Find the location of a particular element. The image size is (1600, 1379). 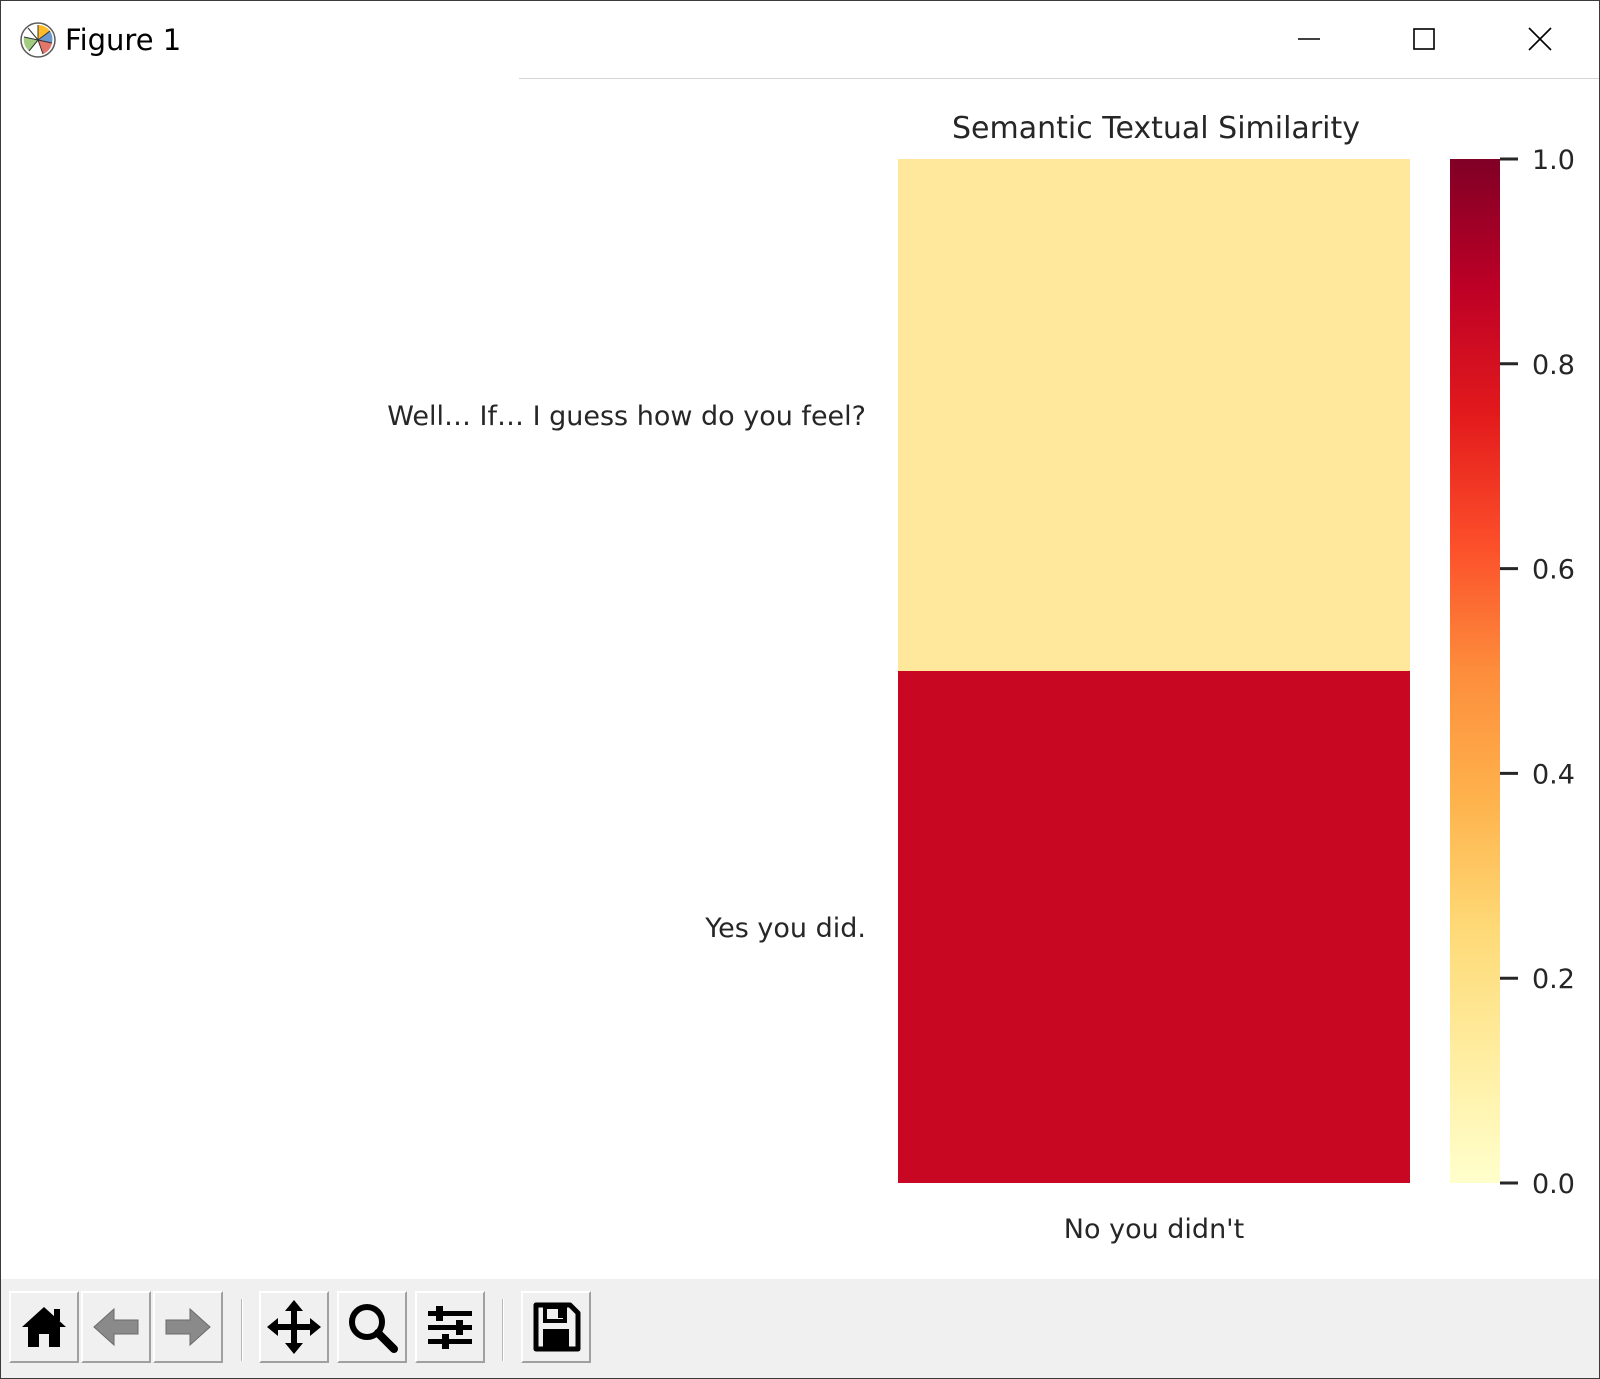

colorbar is located at coordinates (1475, 671).